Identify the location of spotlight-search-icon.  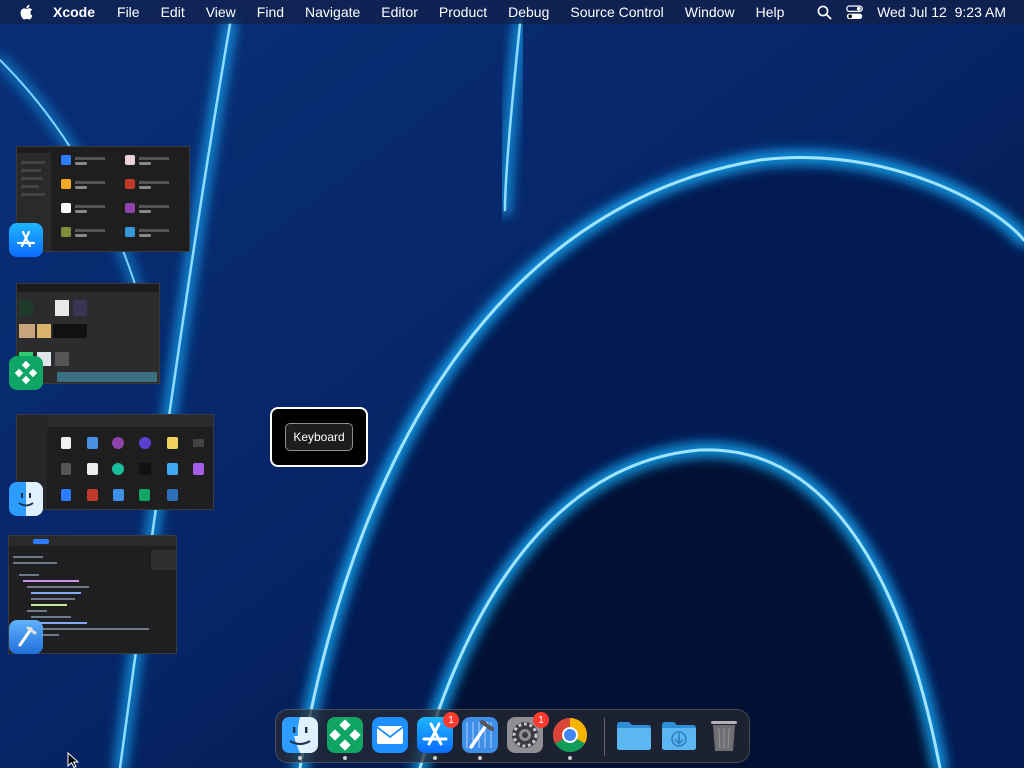
(824, 12).